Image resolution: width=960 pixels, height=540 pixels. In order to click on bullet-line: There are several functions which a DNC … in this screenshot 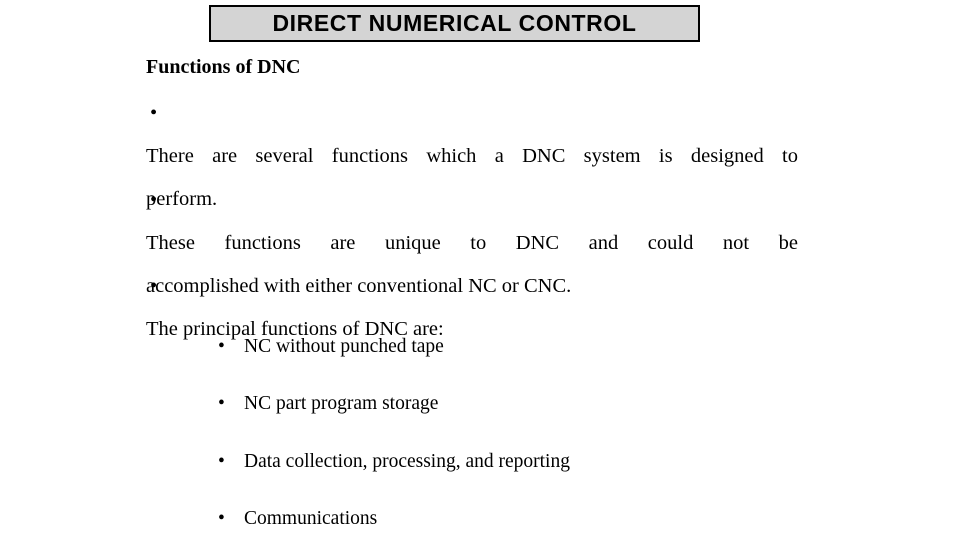, I will do `click(472, 156)`.